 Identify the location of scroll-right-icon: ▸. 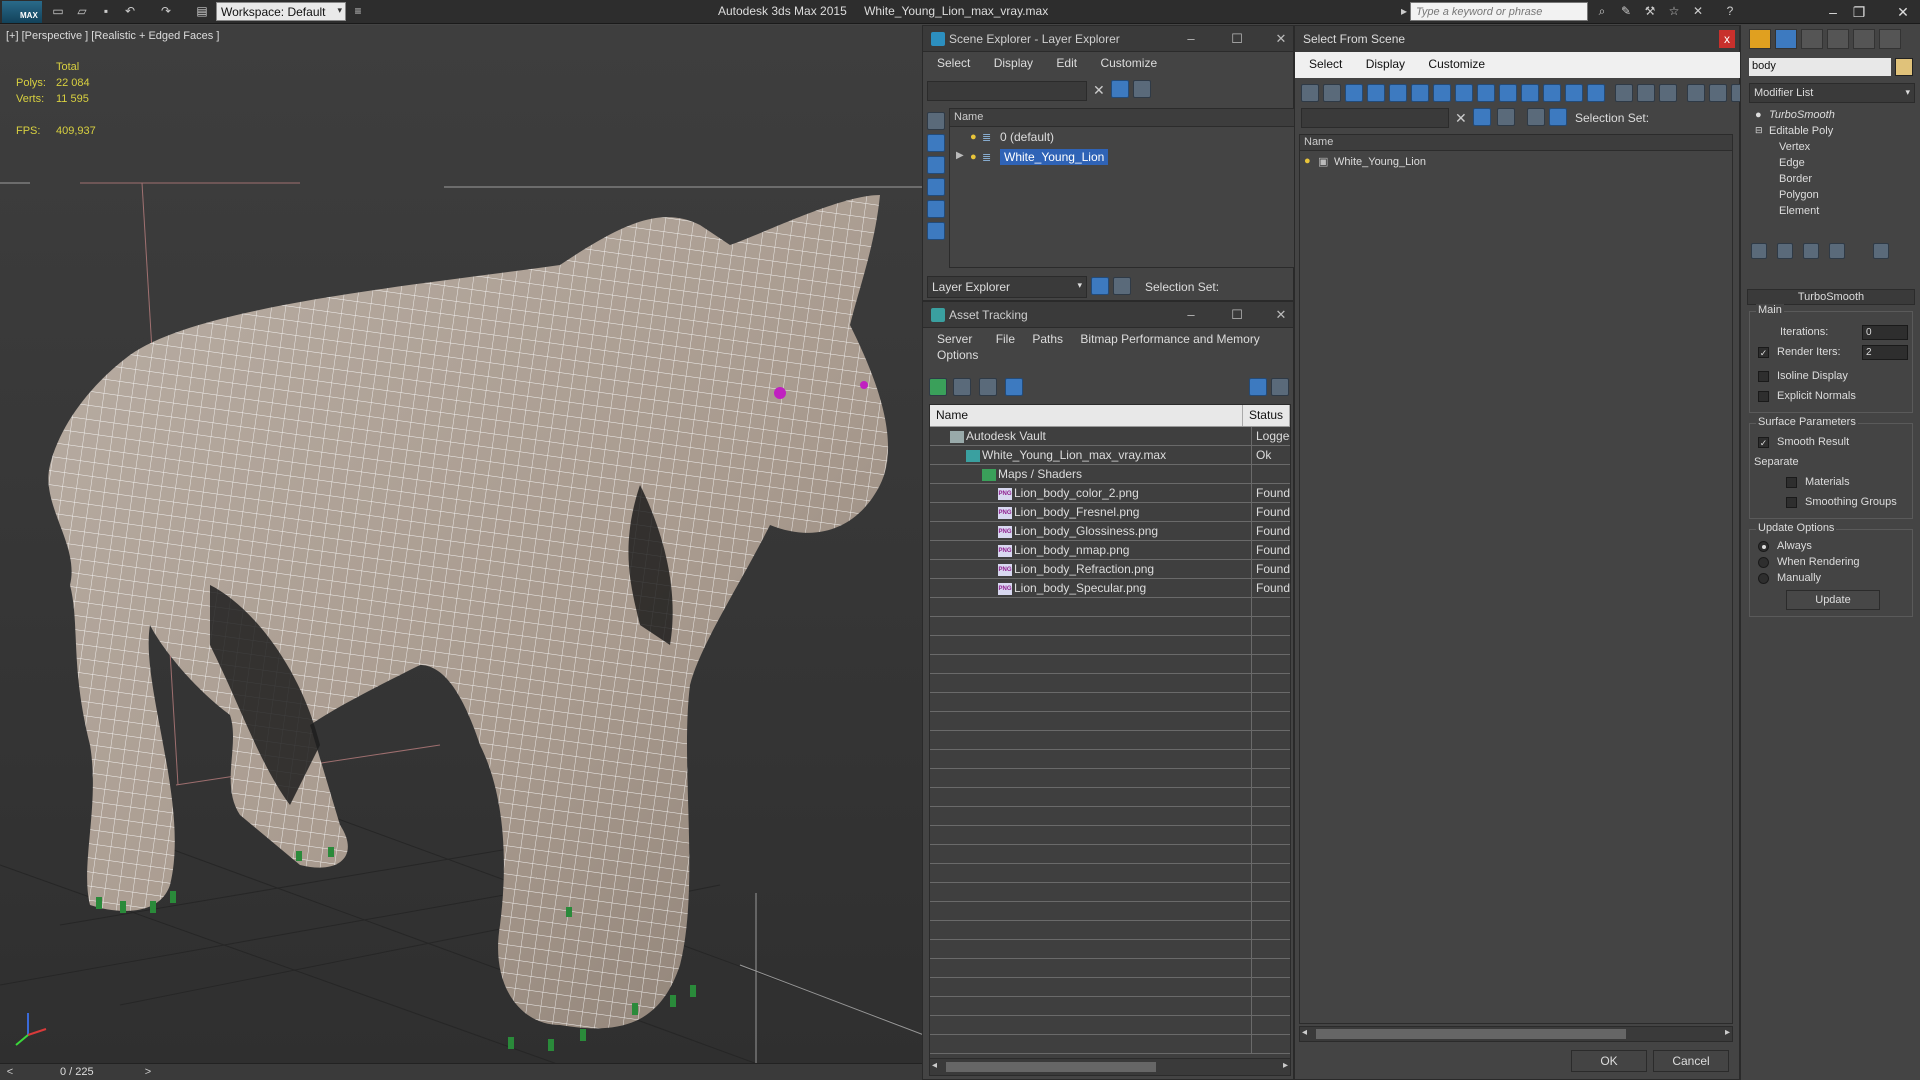
(1727, 1032).